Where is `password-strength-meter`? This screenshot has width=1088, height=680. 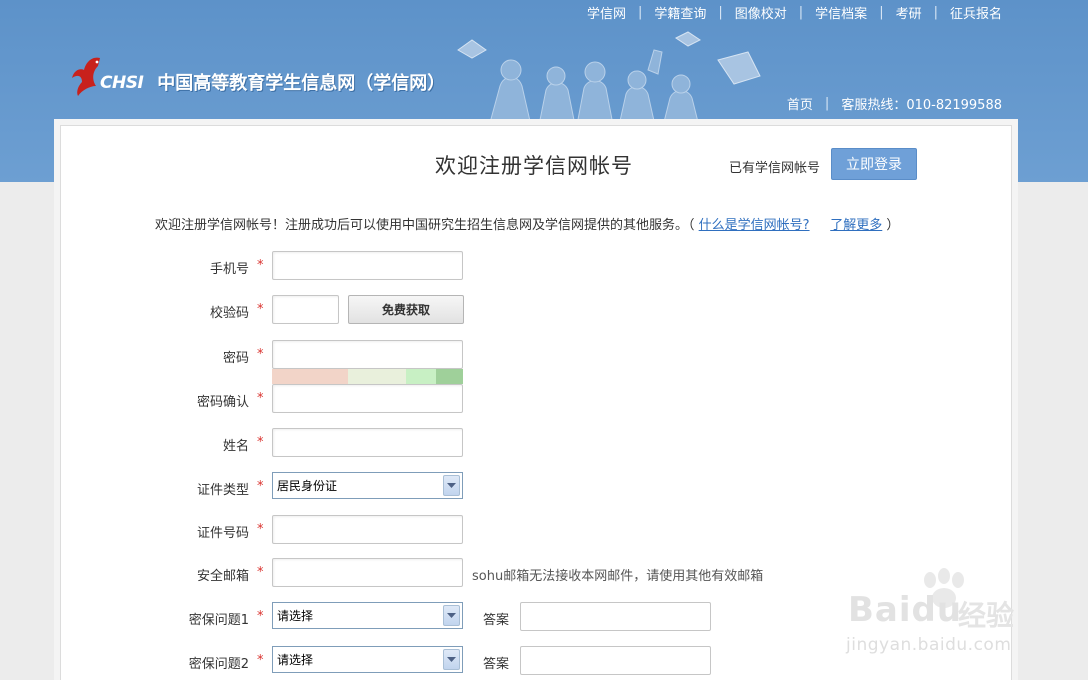
password-strength-meter is located at coordinates (367, 376).